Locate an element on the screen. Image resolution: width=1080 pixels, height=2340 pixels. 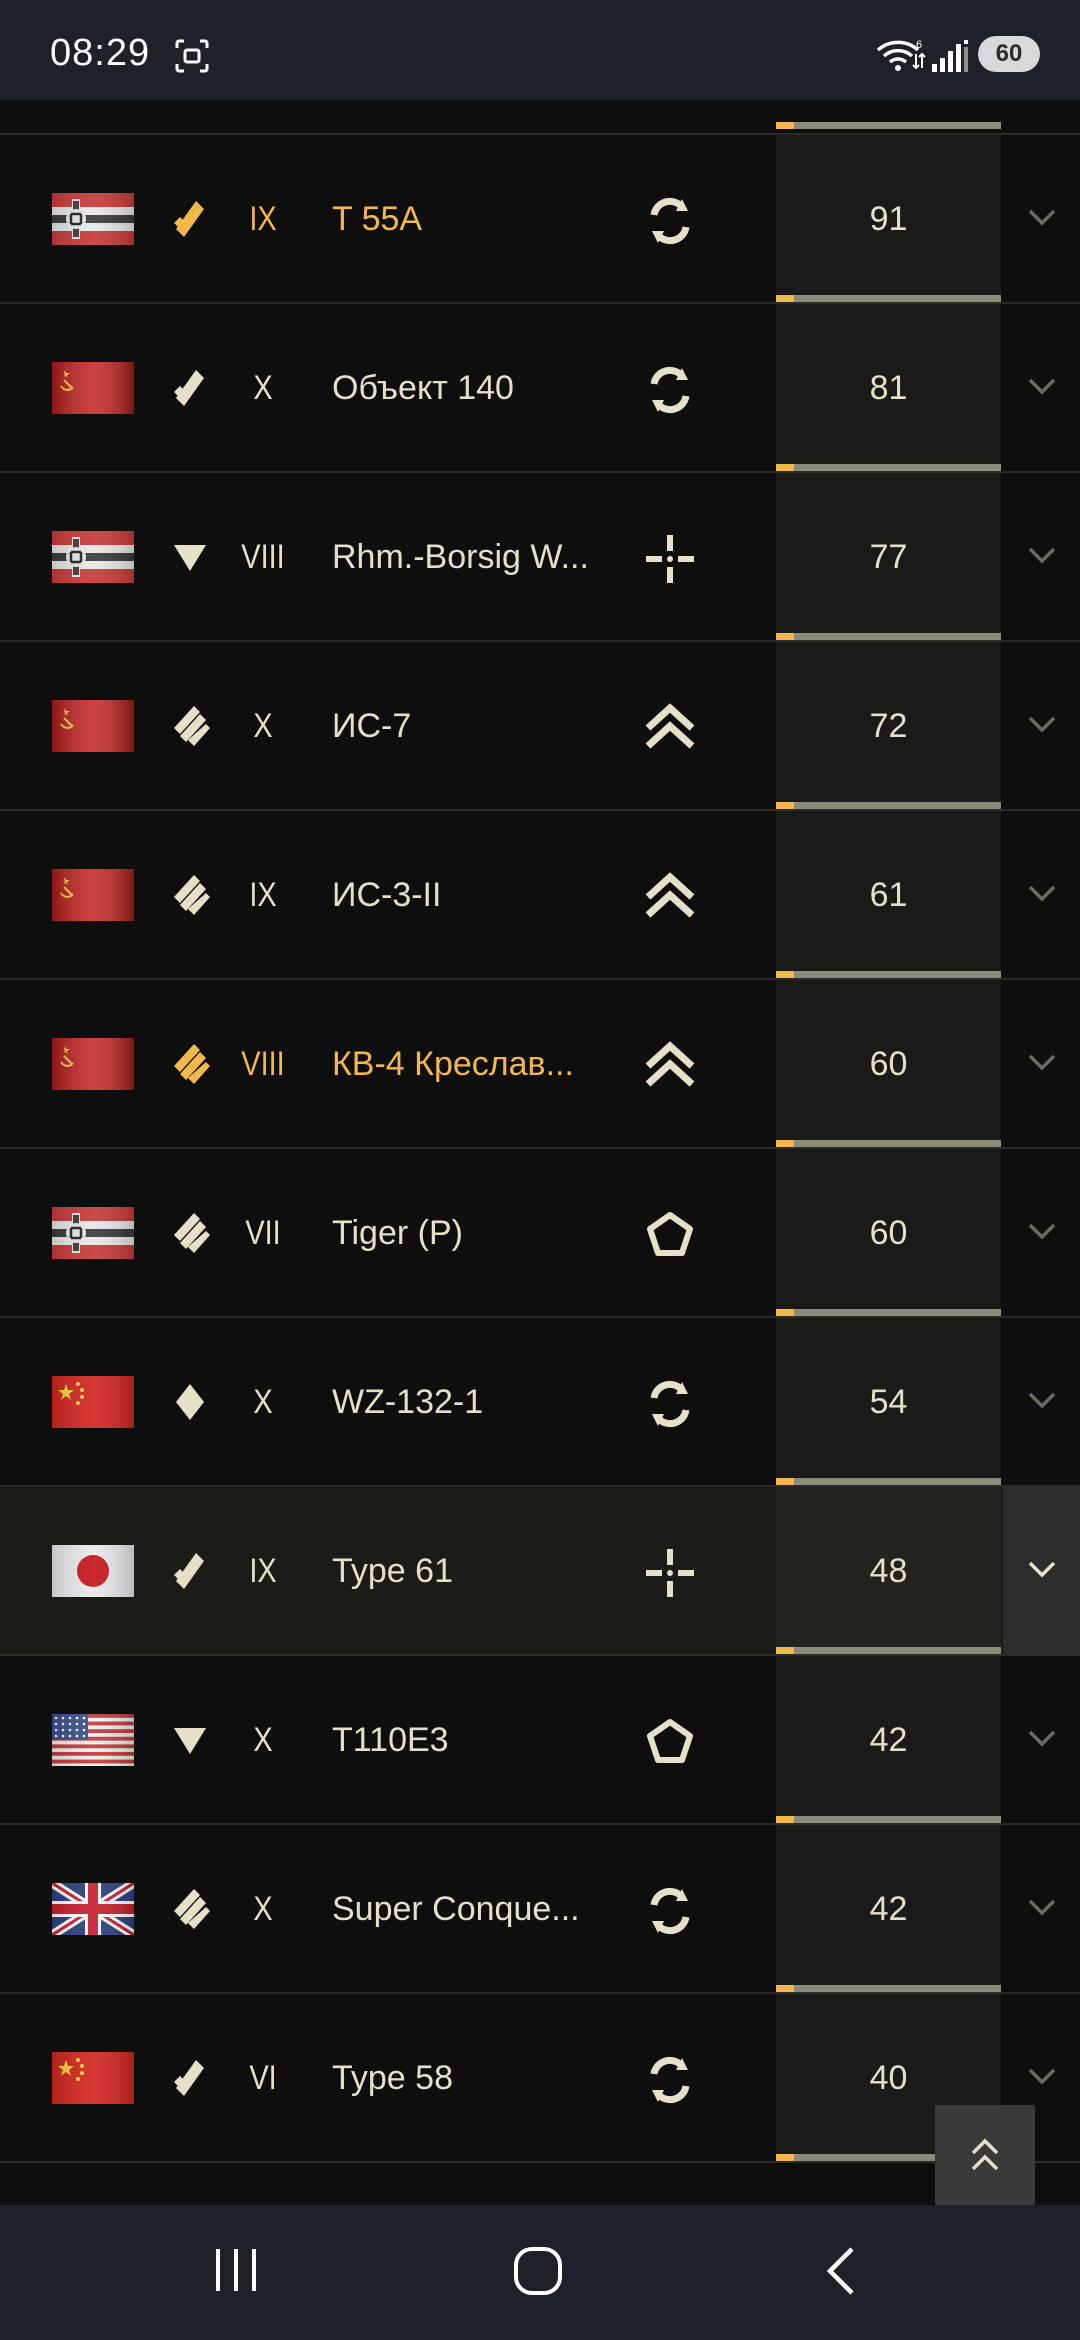
tier-label: VIII is located at coordinates (263, 1064).